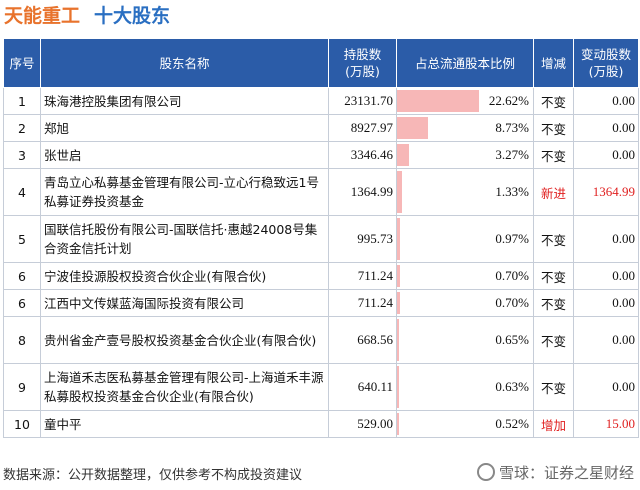  I want to click on cell-ratio: 22.62%, so click(465, 101).